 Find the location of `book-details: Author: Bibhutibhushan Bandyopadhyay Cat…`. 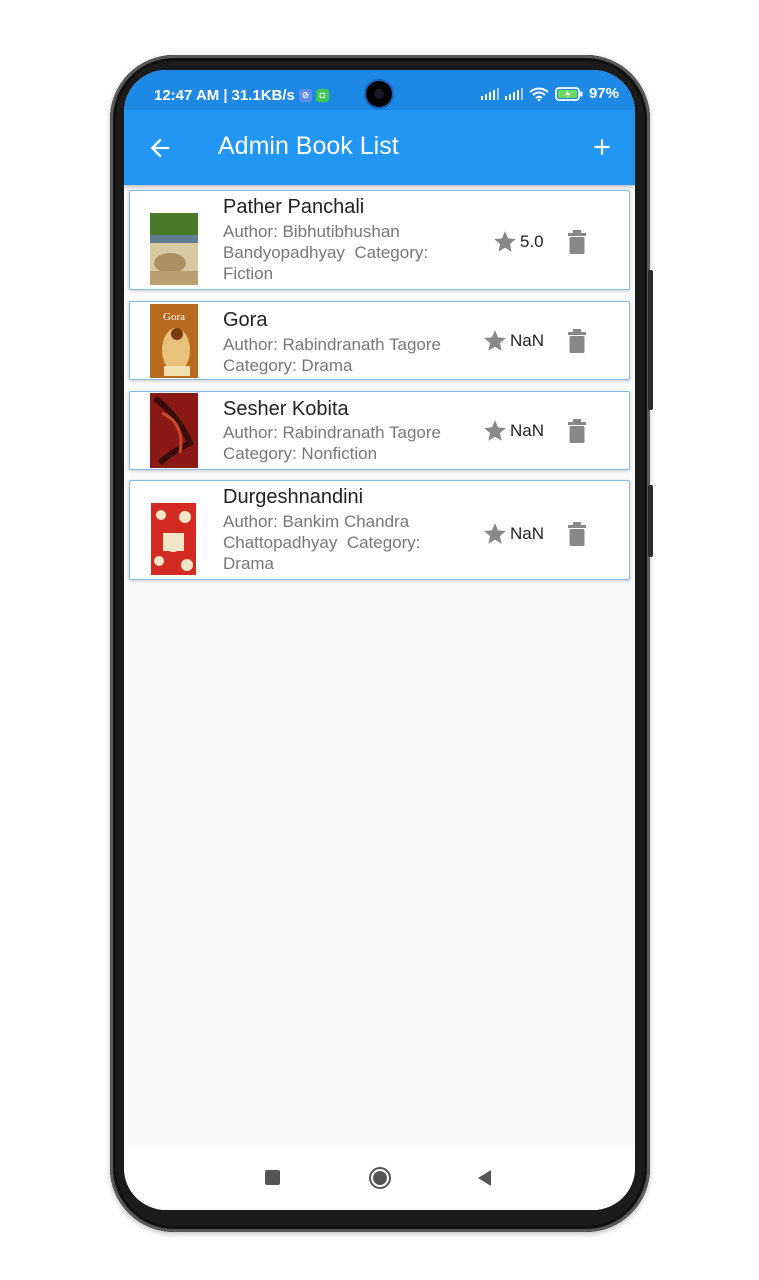

book-details: Author: Bibhutibhushan Bandyopadhyay Cat… is located at coordinates (348, 252).